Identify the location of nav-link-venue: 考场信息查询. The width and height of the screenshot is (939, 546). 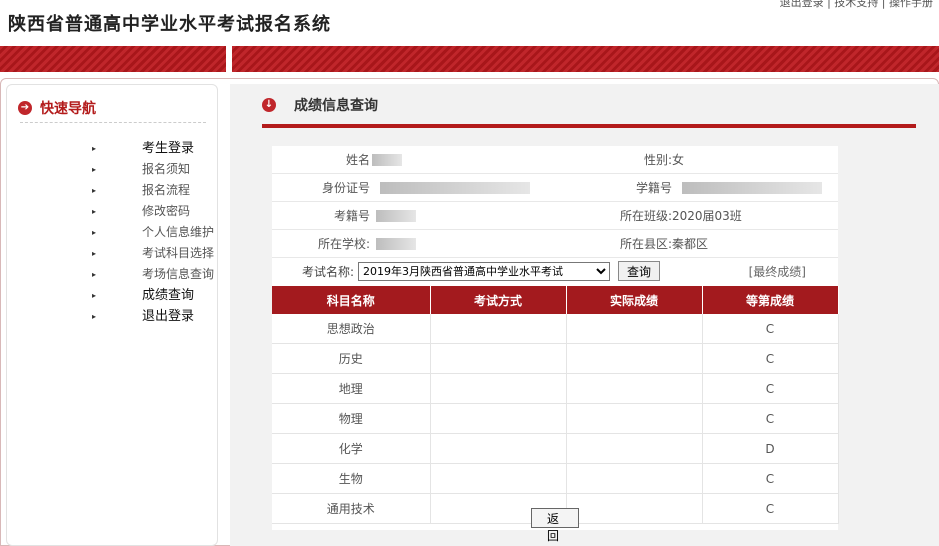
(178, 274).